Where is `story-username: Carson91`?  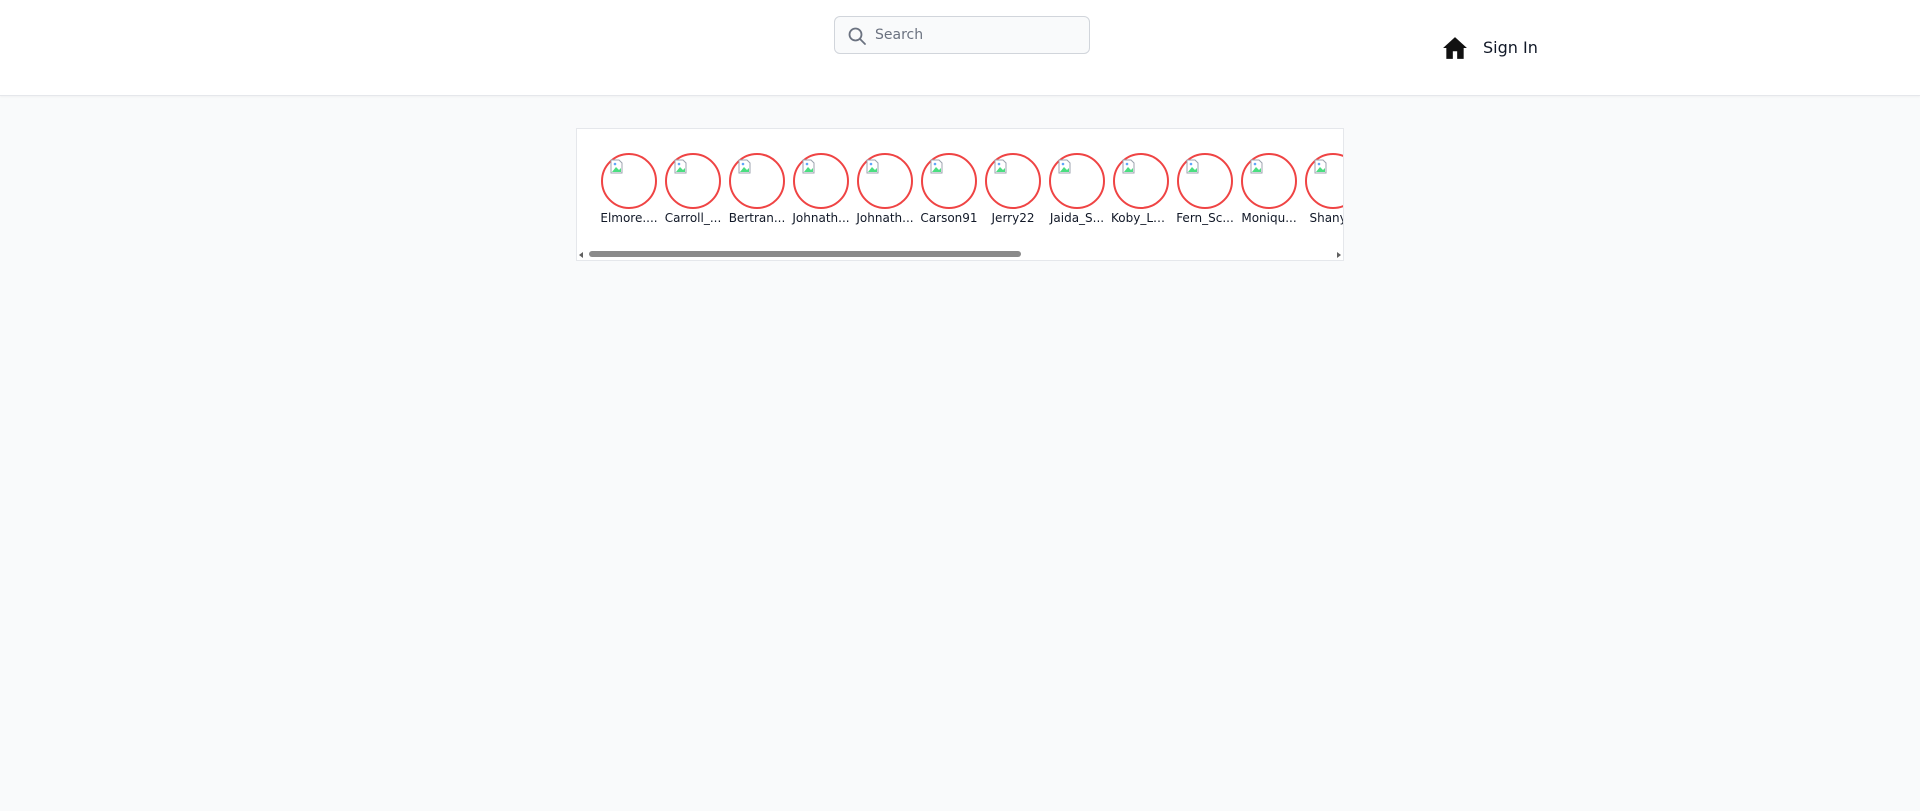 story-username: Carson91 is located at coordinates (949, 218).